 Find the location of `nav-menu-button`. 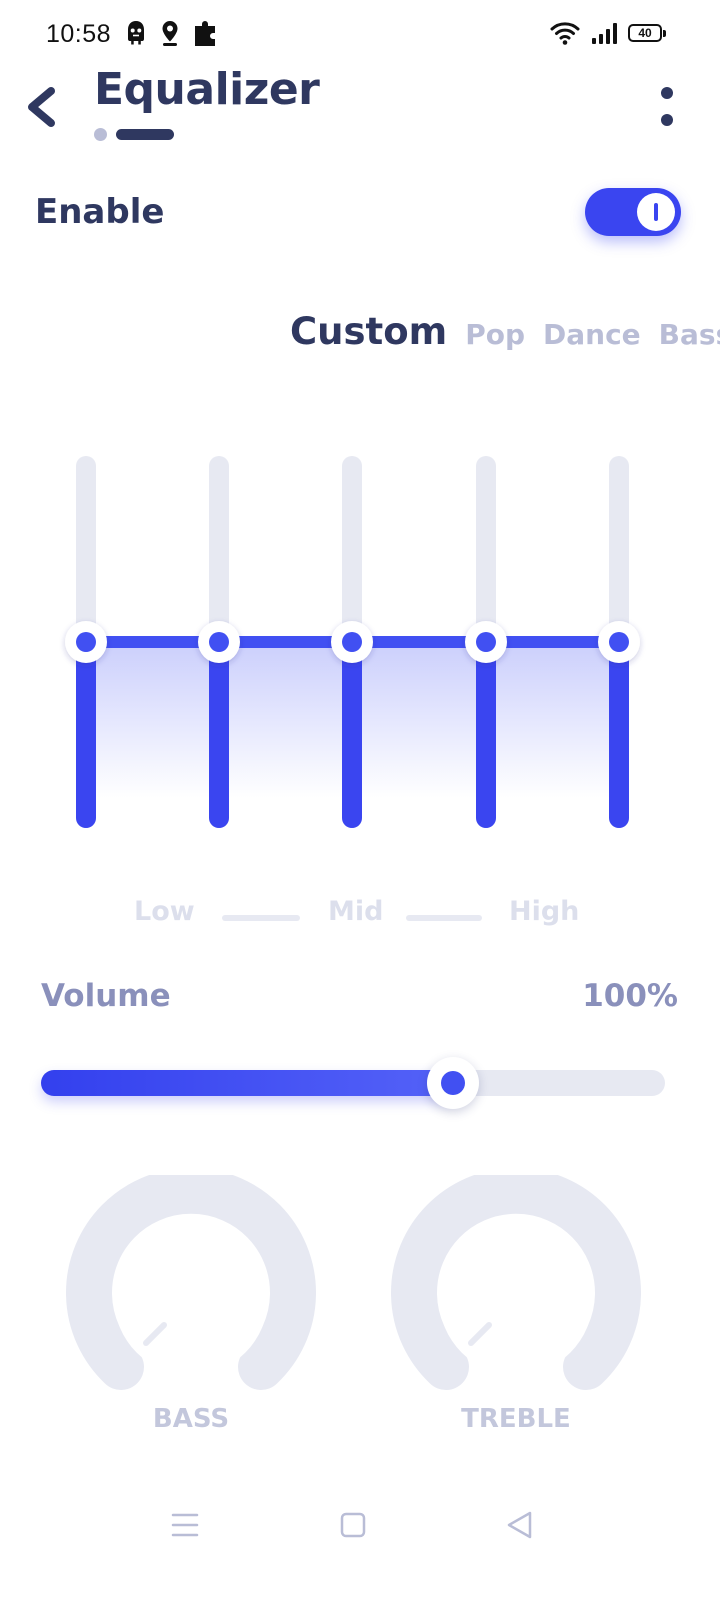

nav-menu-button is located at coordinates (185, 1525).